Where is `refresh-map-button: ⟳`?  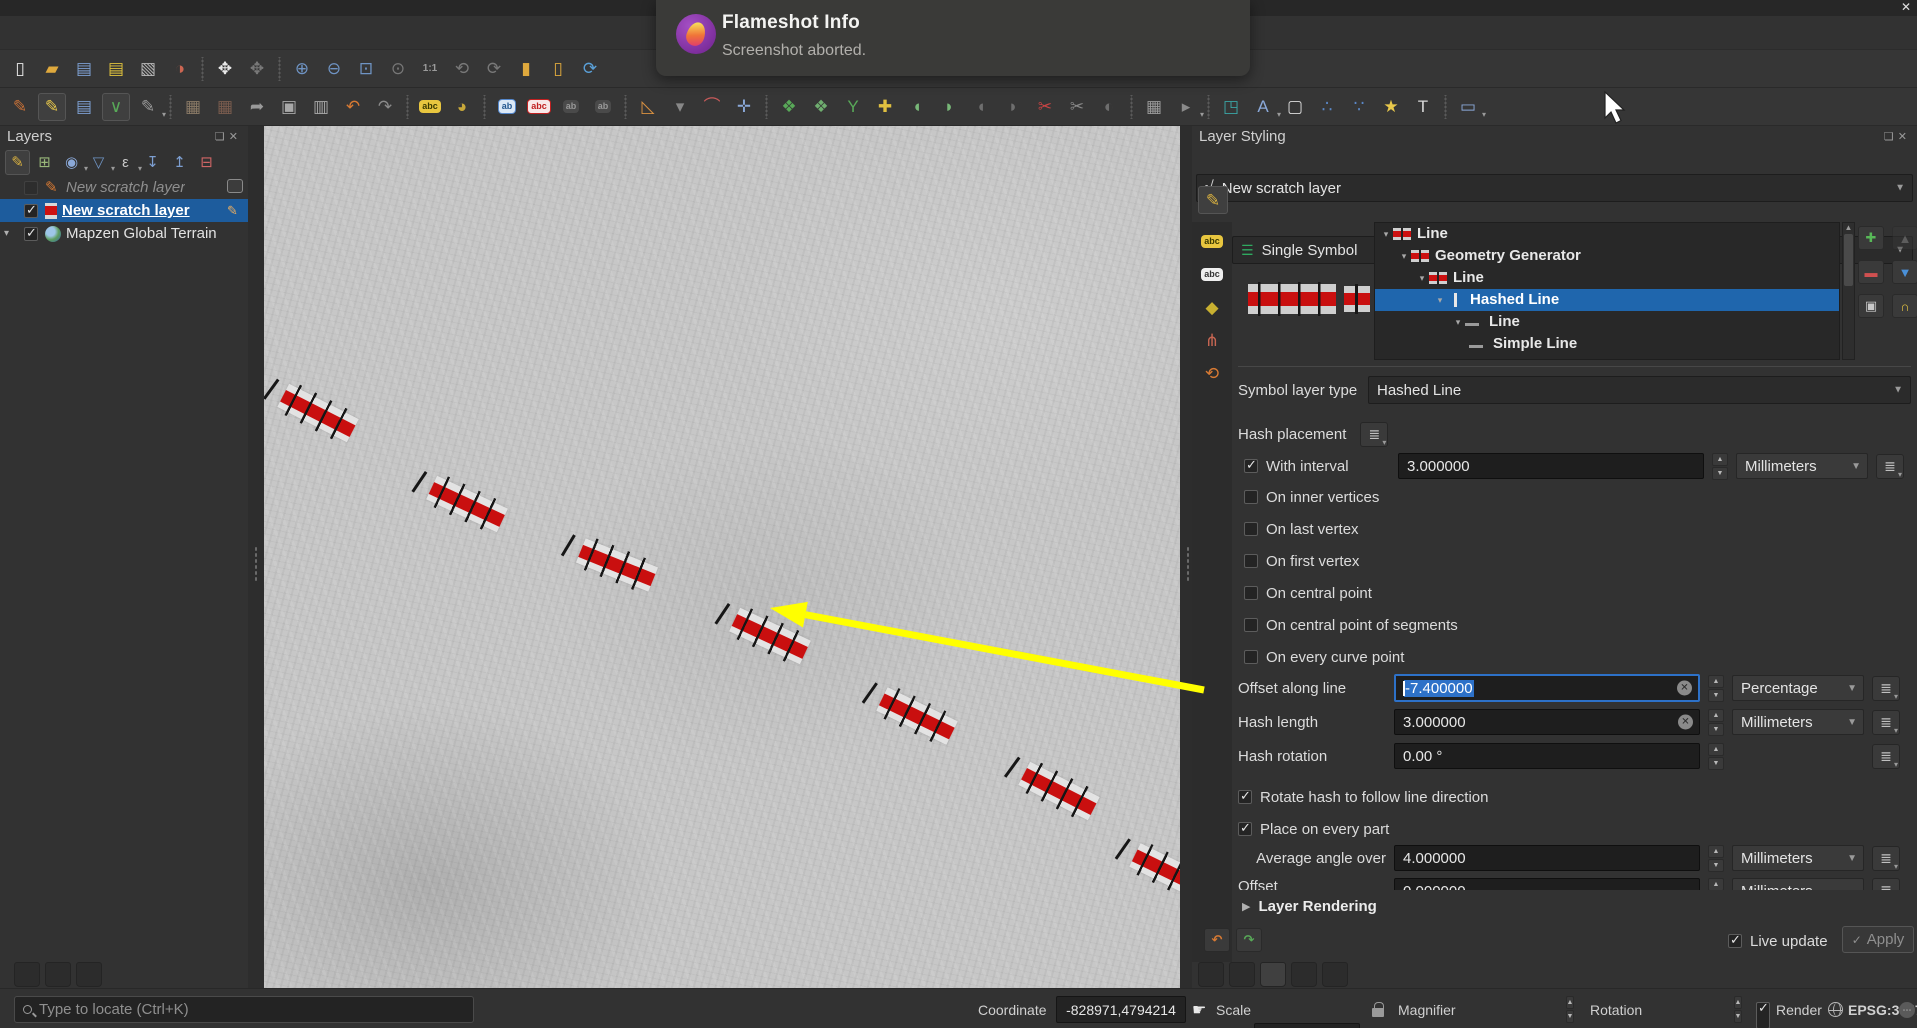 refresh-map-button: ⟳ is located at coordinates (590, 69).